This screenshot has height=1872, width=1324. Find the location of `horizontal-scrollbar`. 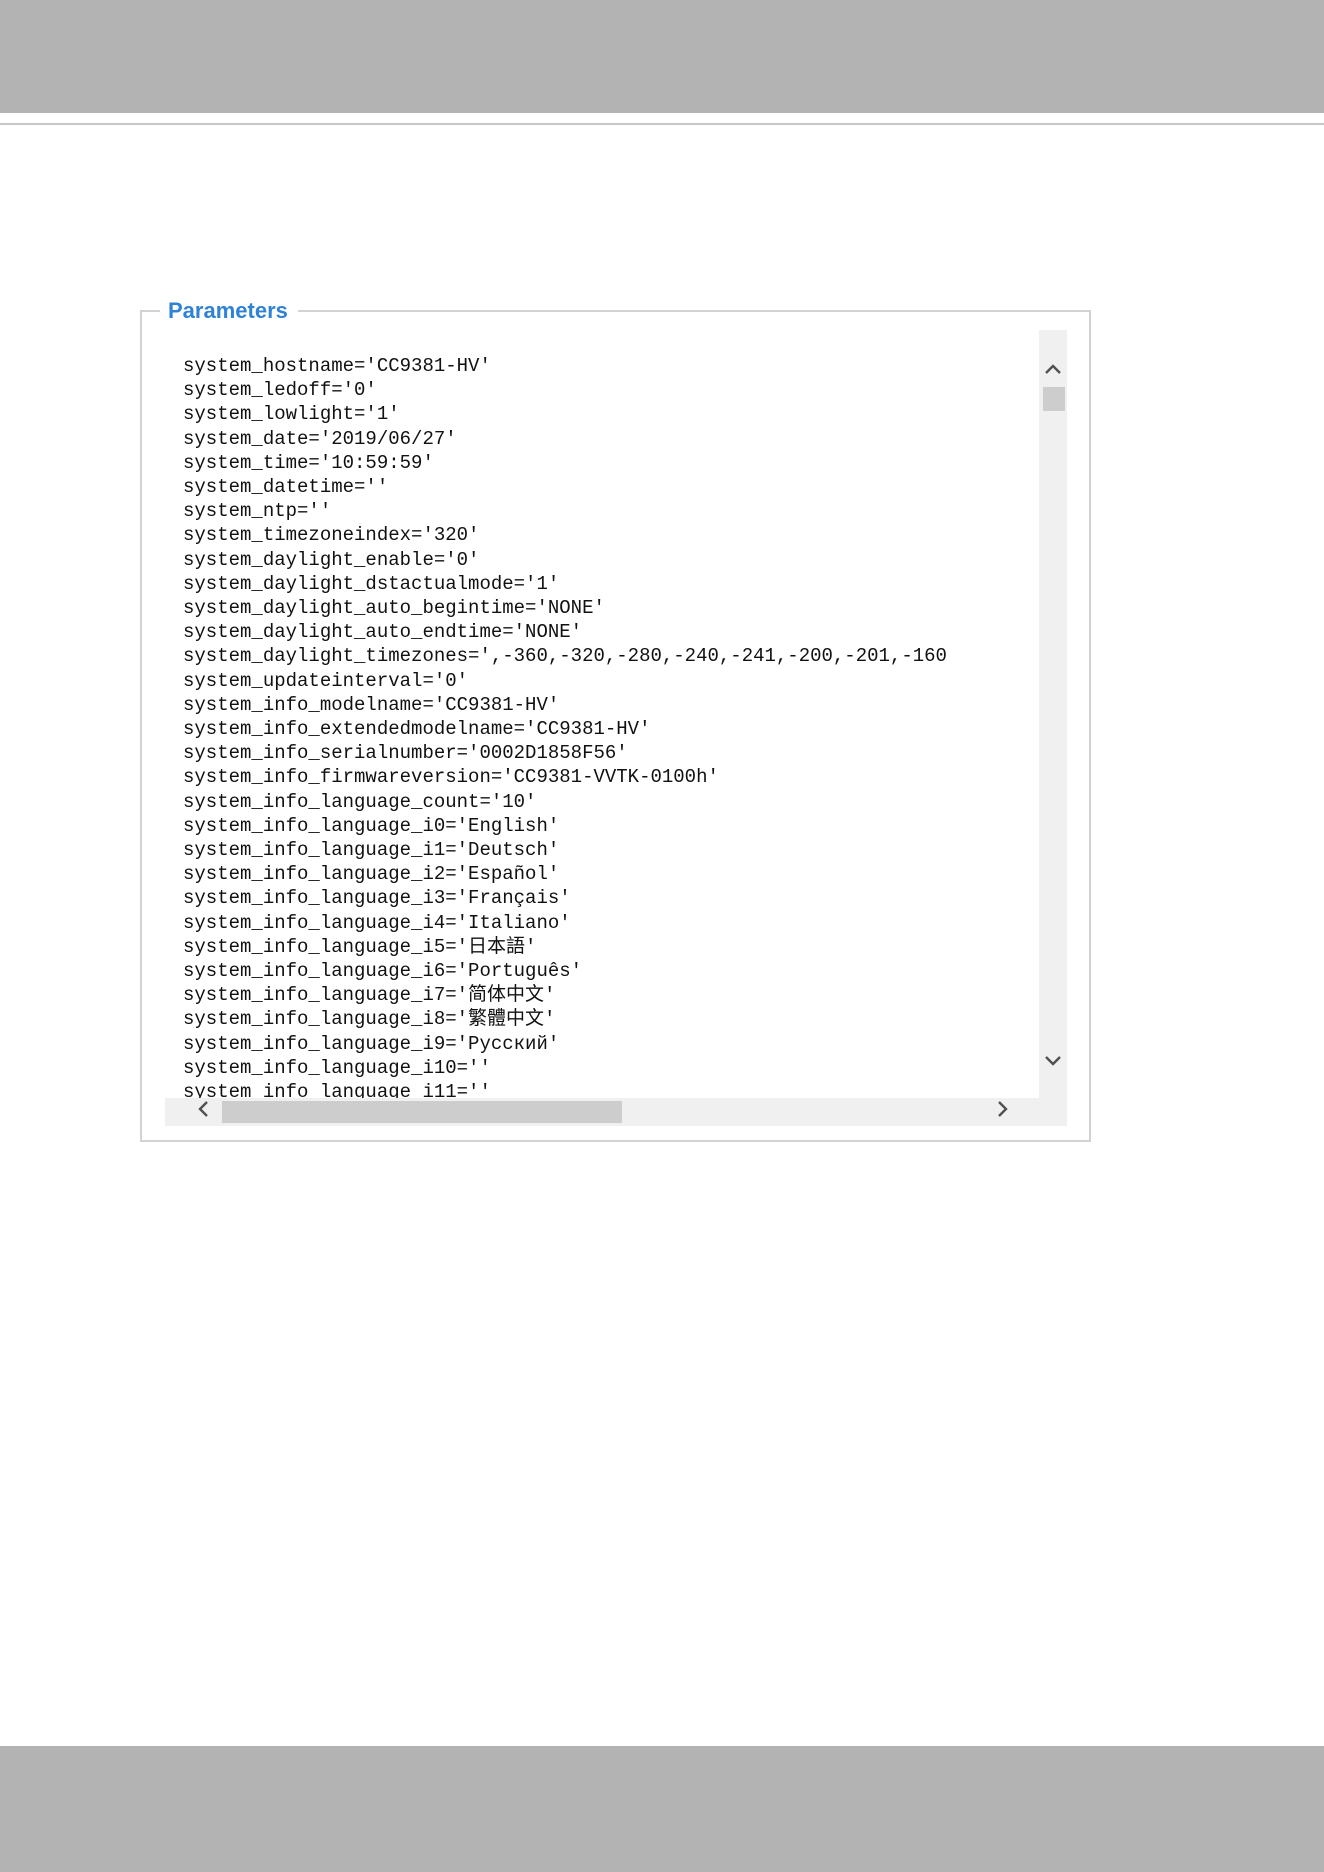

horizontal-scrollbar is located at coordinates (602, 1112).